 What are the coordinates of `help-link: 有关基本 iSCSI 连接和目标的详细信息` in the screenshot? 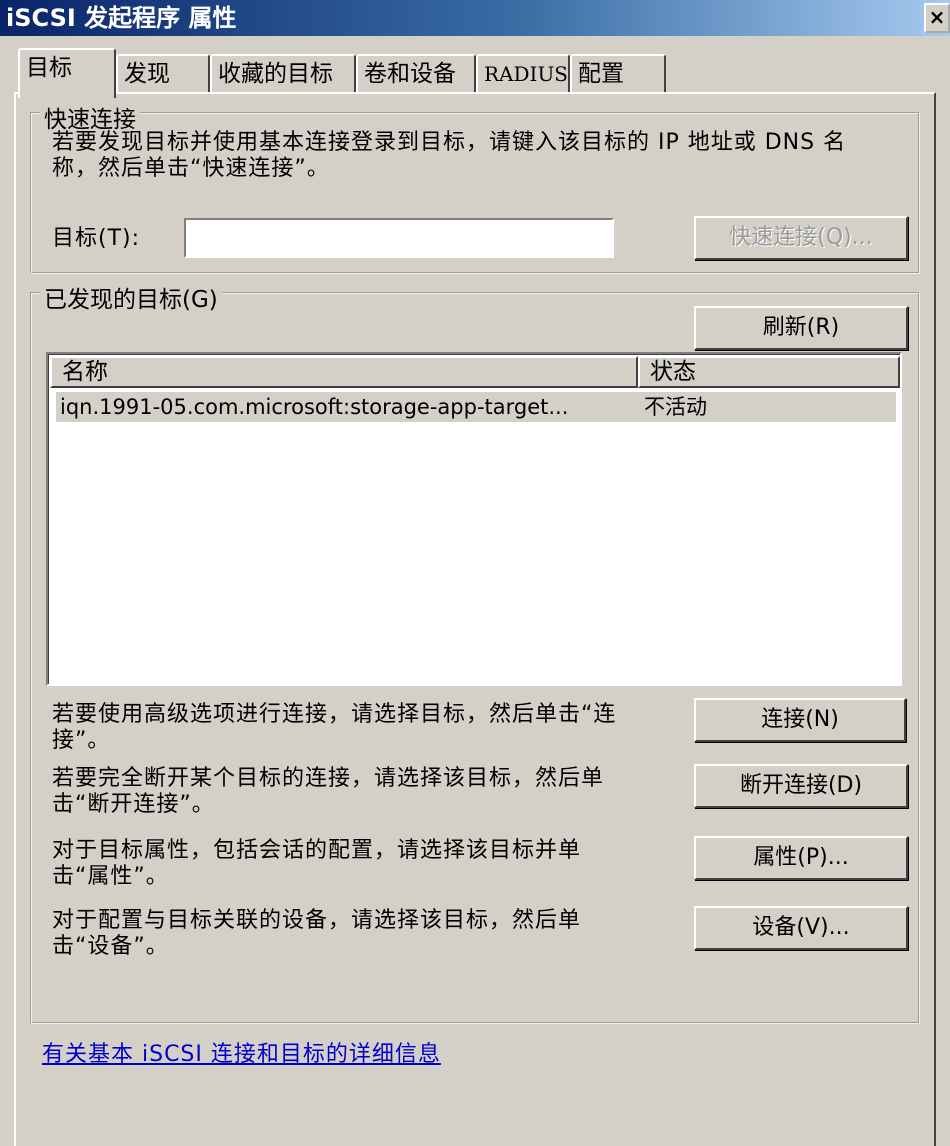 It's located at (241, 1052).